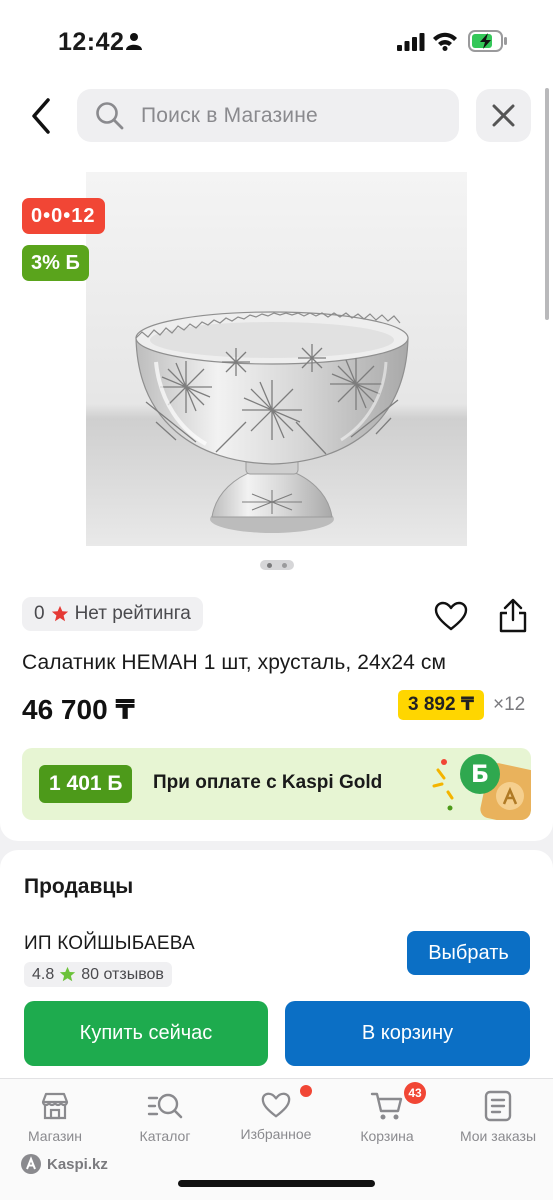 The image size is (553, 1200). What do you see at coordinates (229, 115) in the screenshot?
I see `search-placeholder: Поиск в Магазине` at bounding box center [229, 115].